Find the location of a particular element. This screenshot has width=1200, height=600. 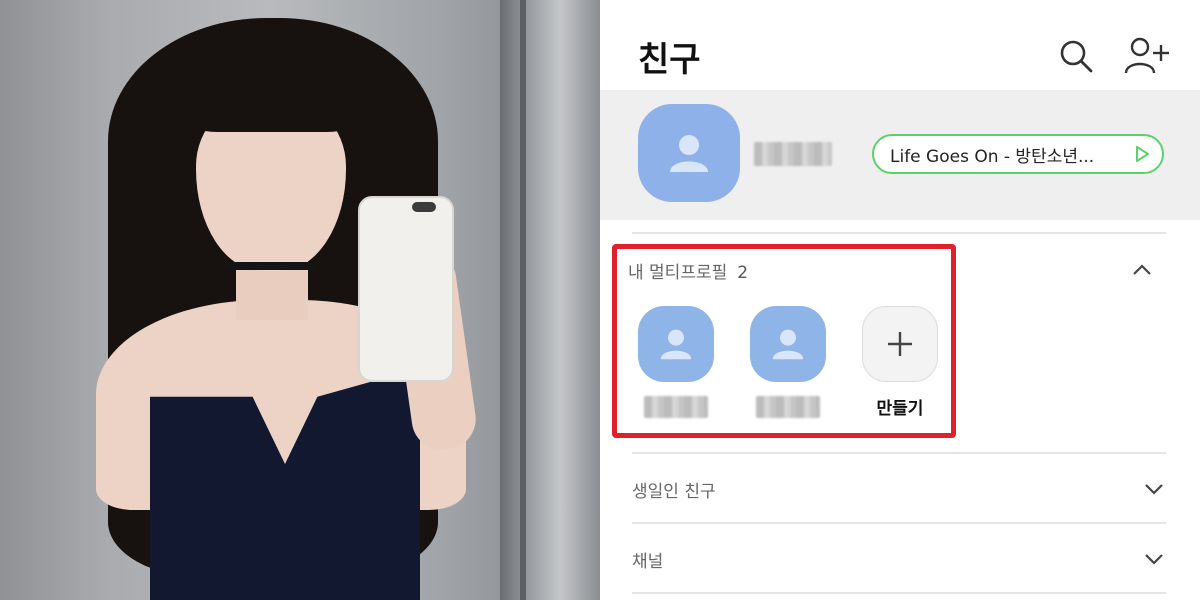

search-icon is located at coordinates (1076, 56).